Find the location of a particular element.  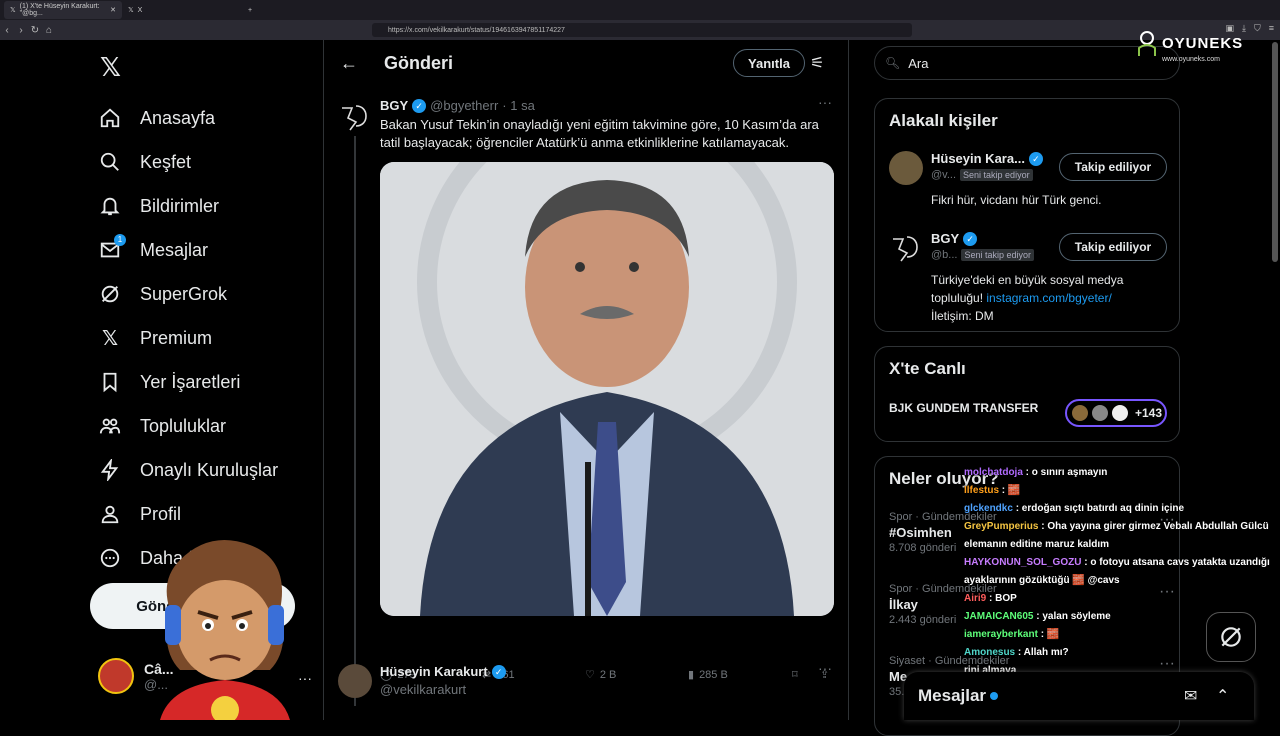

back-arrow-icon: ← is located at coordinates (349, 63).